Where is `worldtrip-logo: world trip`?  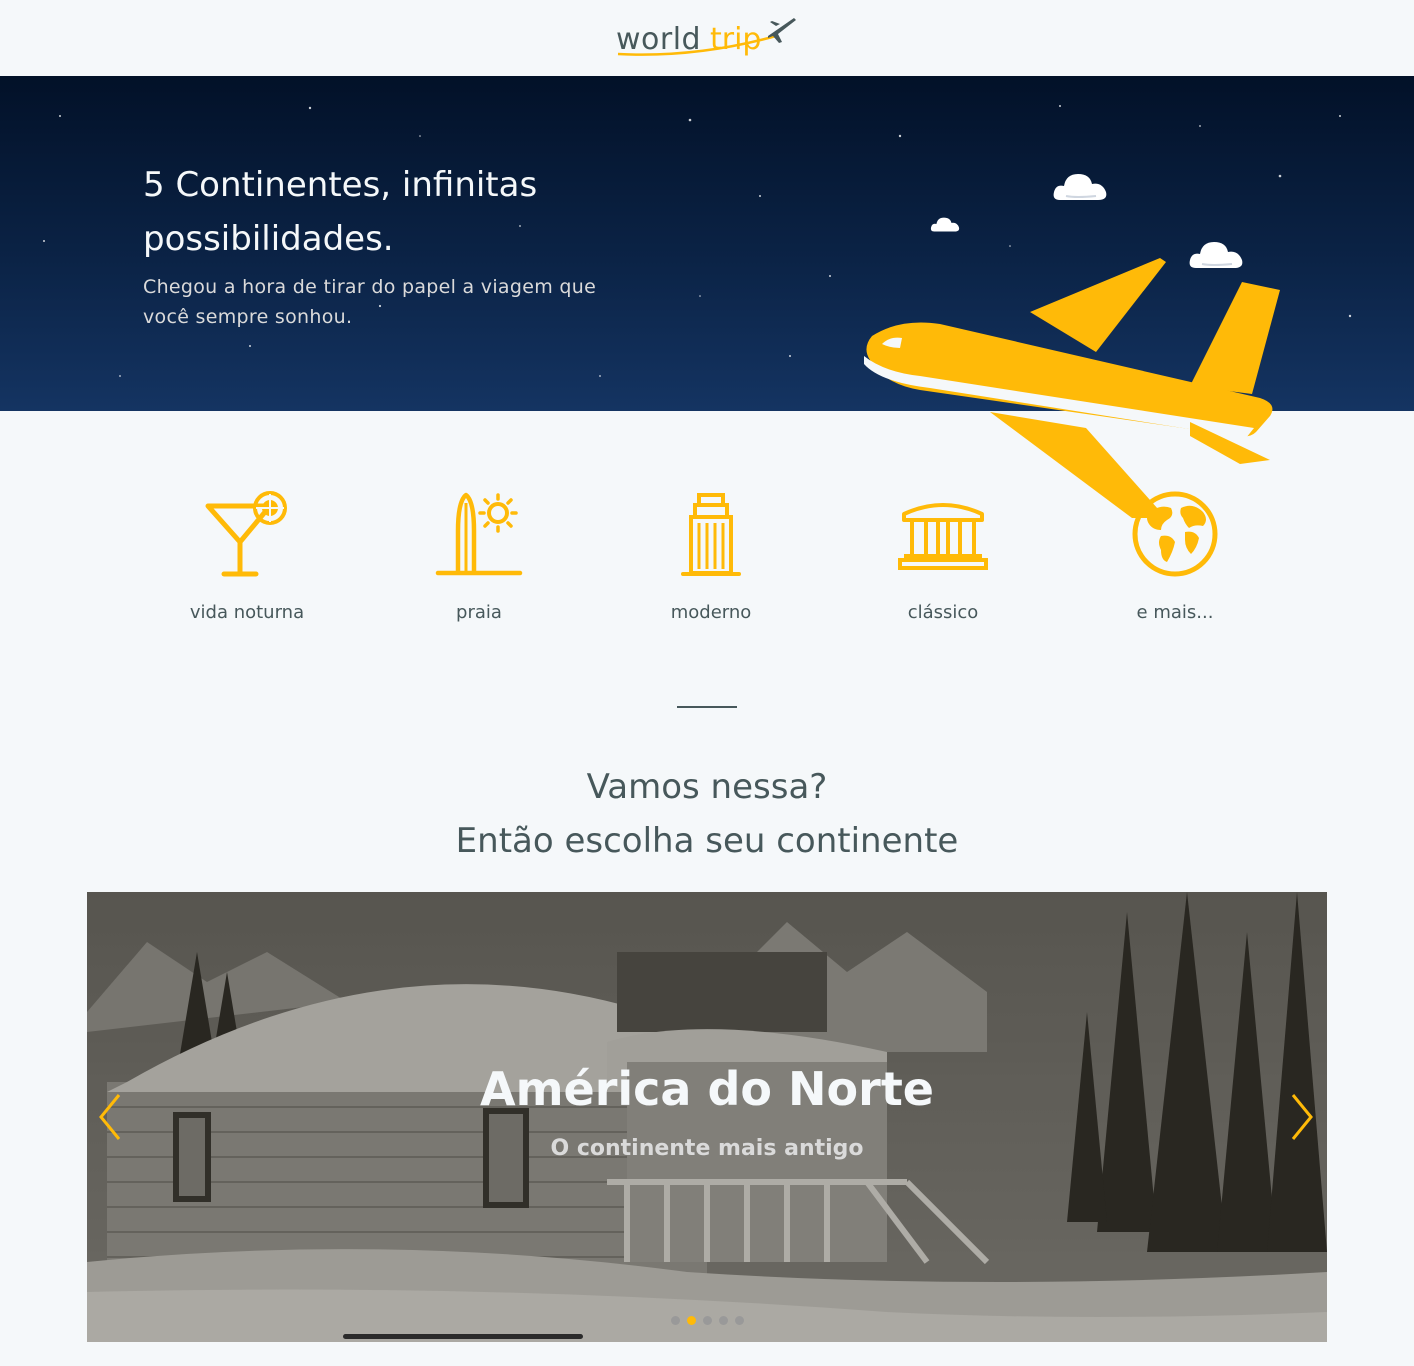 worldtrip-logo: world trip is located at coordinates (707, 38).